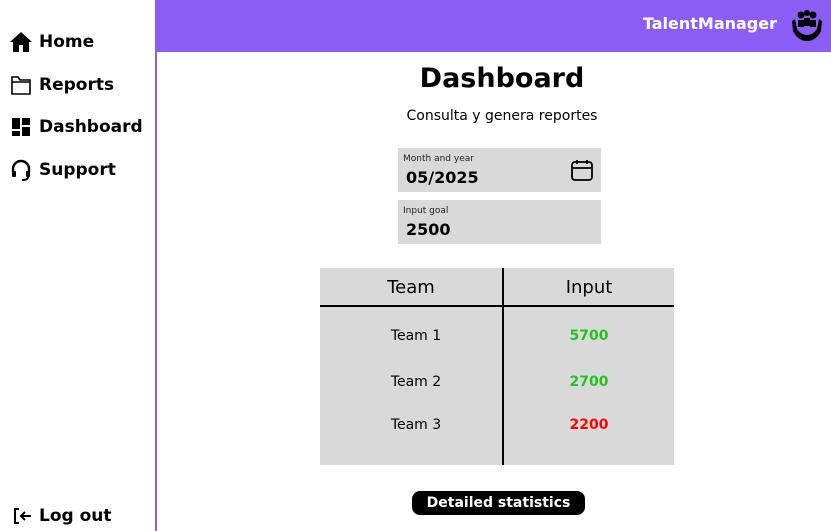 Image resolution: width=831 pixels, height=531 pixels. I want to click on sidebar-item-dashboard: Dashboard, so click(76, 127).